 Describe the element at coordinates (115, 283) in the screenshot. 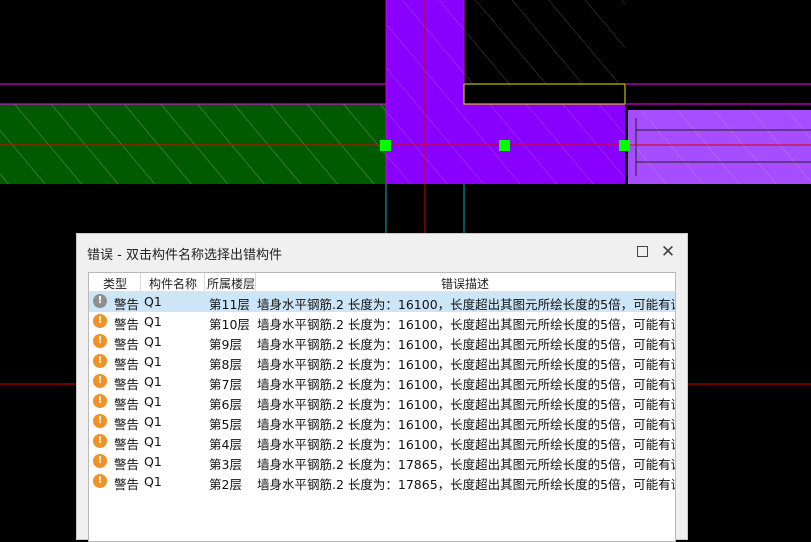

I see `column-header-type: 类型` at that location.